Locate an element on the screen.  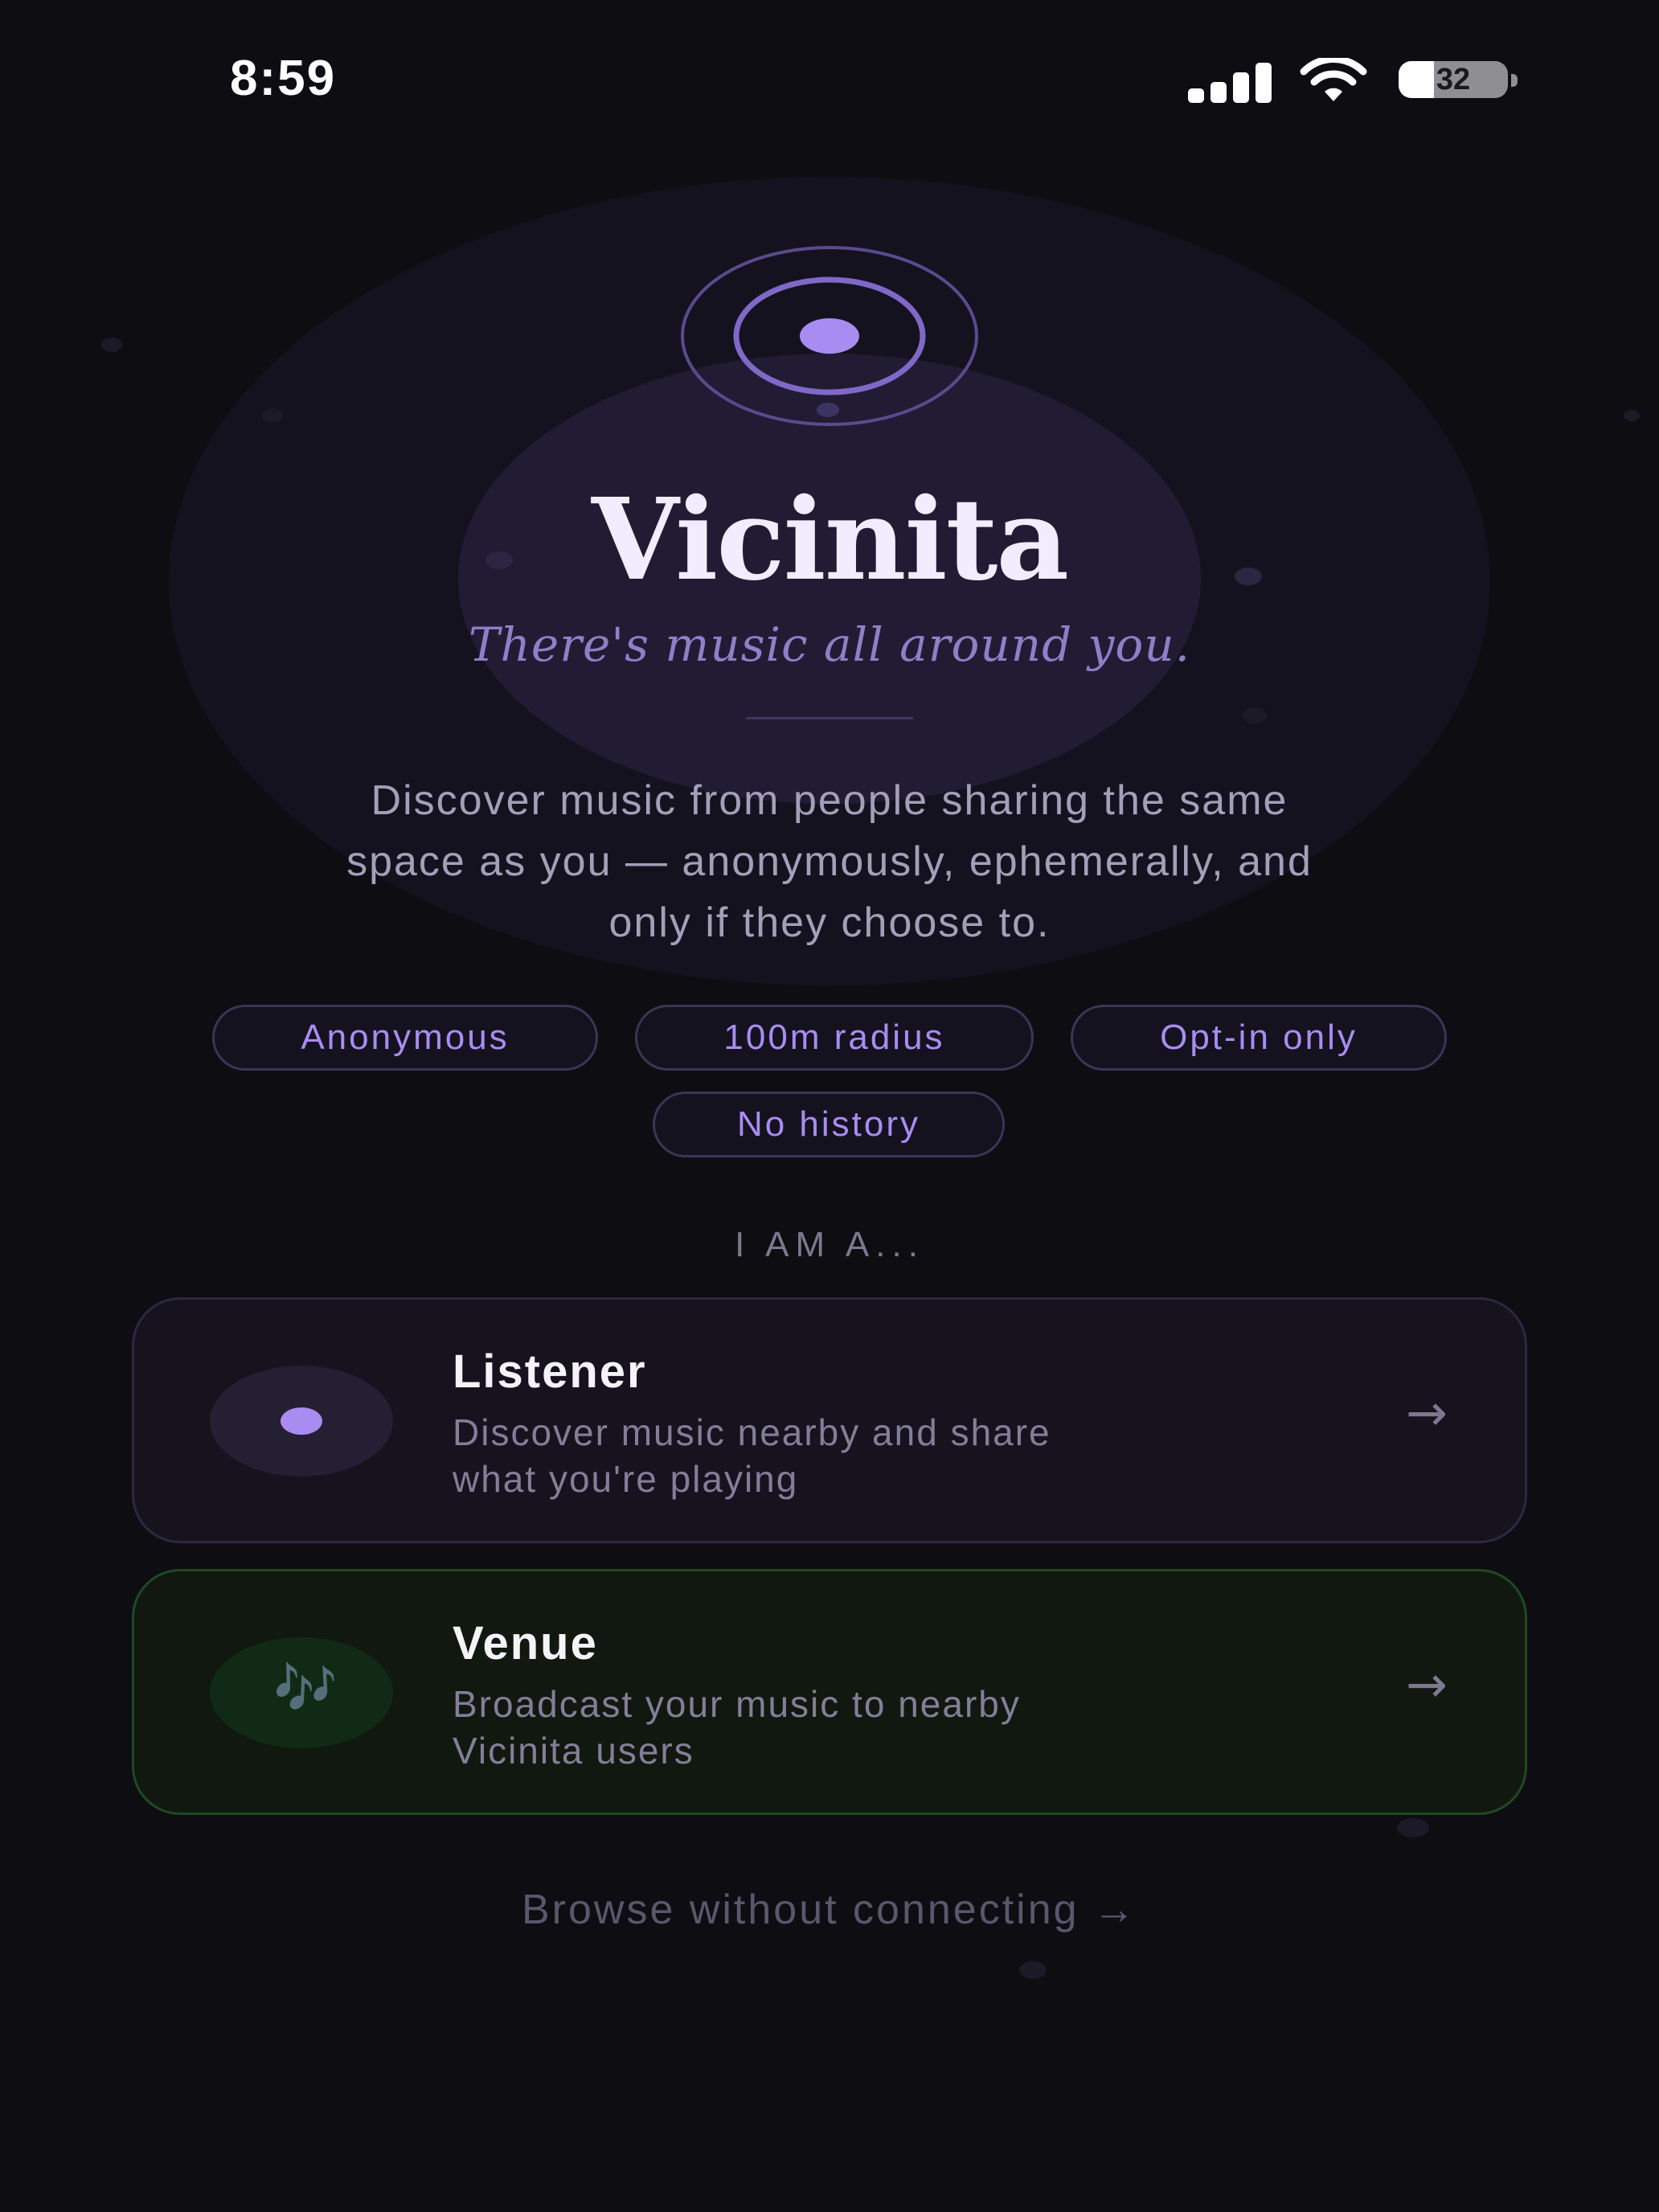
browse-without-connecting-link: Browse without connecting → is located at coordinates (829, 1910).